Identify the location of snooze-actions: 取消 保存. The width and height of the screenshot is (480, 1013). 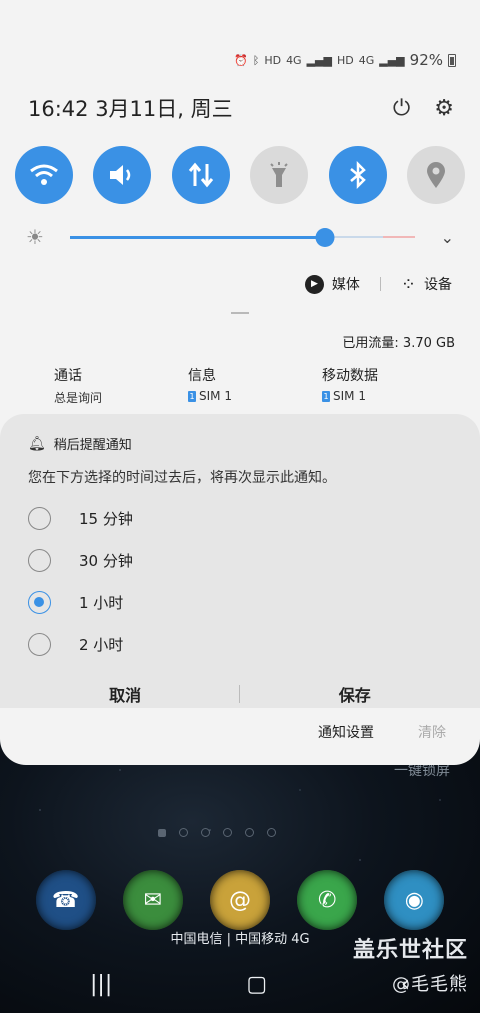
(240, 694).